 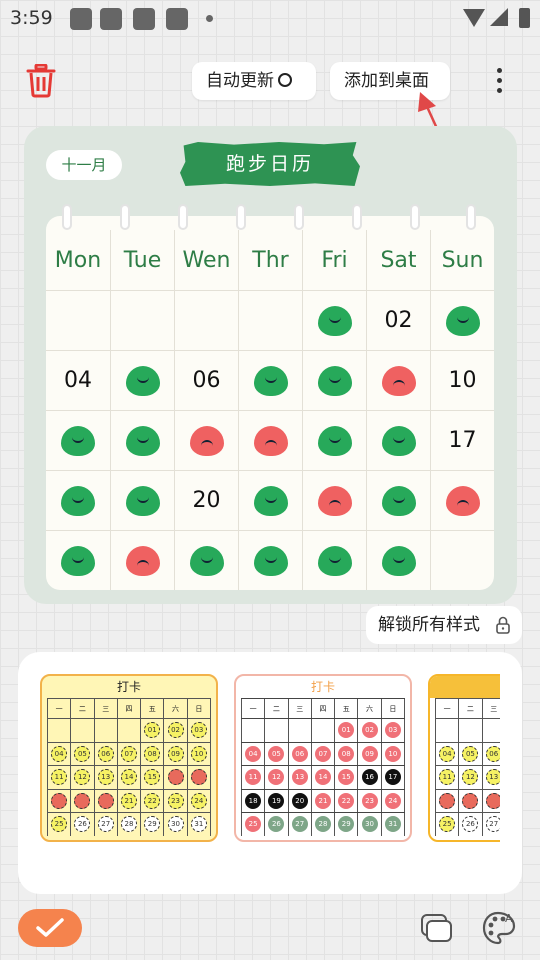 I want to click on thumbnail-day-dot: 23, so click(x=175, y=800).